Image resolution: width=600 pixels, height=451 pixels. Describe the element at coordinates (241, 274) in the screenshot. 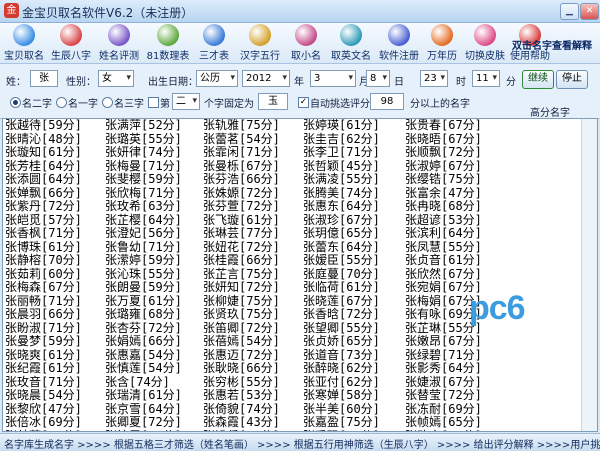

I see `name-entry: 张芷言[75分]` at that location.